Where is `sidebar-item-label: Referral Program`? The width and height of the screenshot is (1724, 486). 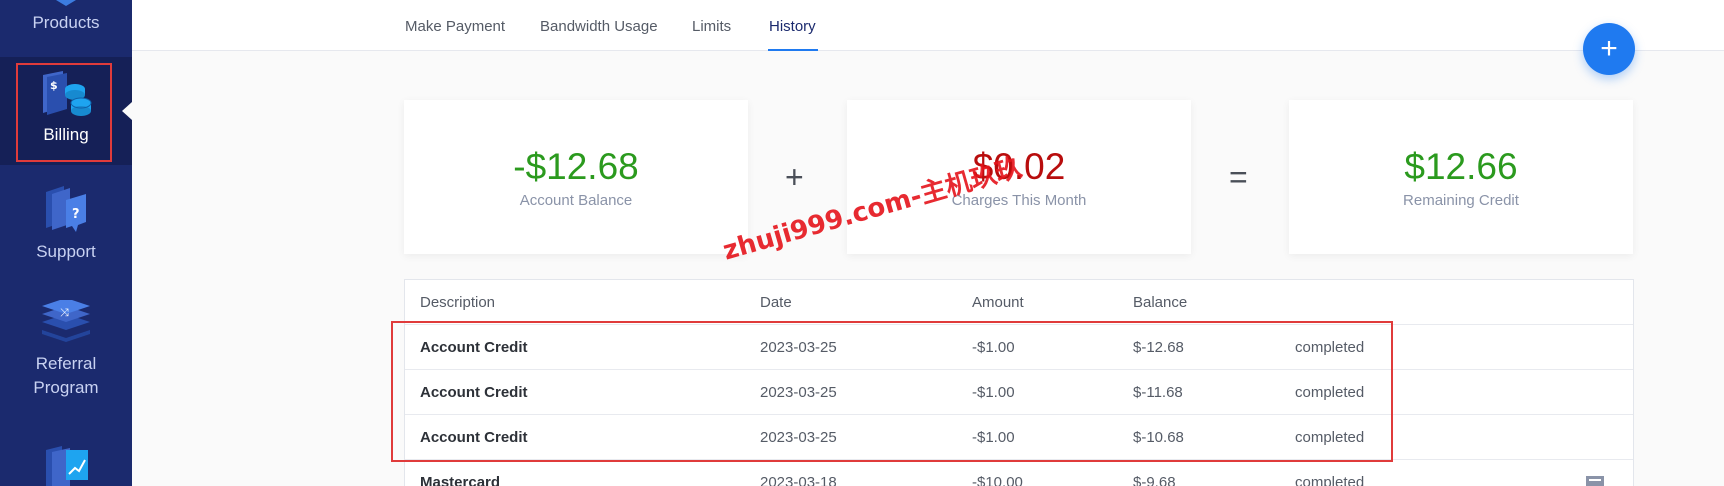
sidebar-item-label: Referral Program is located at coordinates (66, 375).